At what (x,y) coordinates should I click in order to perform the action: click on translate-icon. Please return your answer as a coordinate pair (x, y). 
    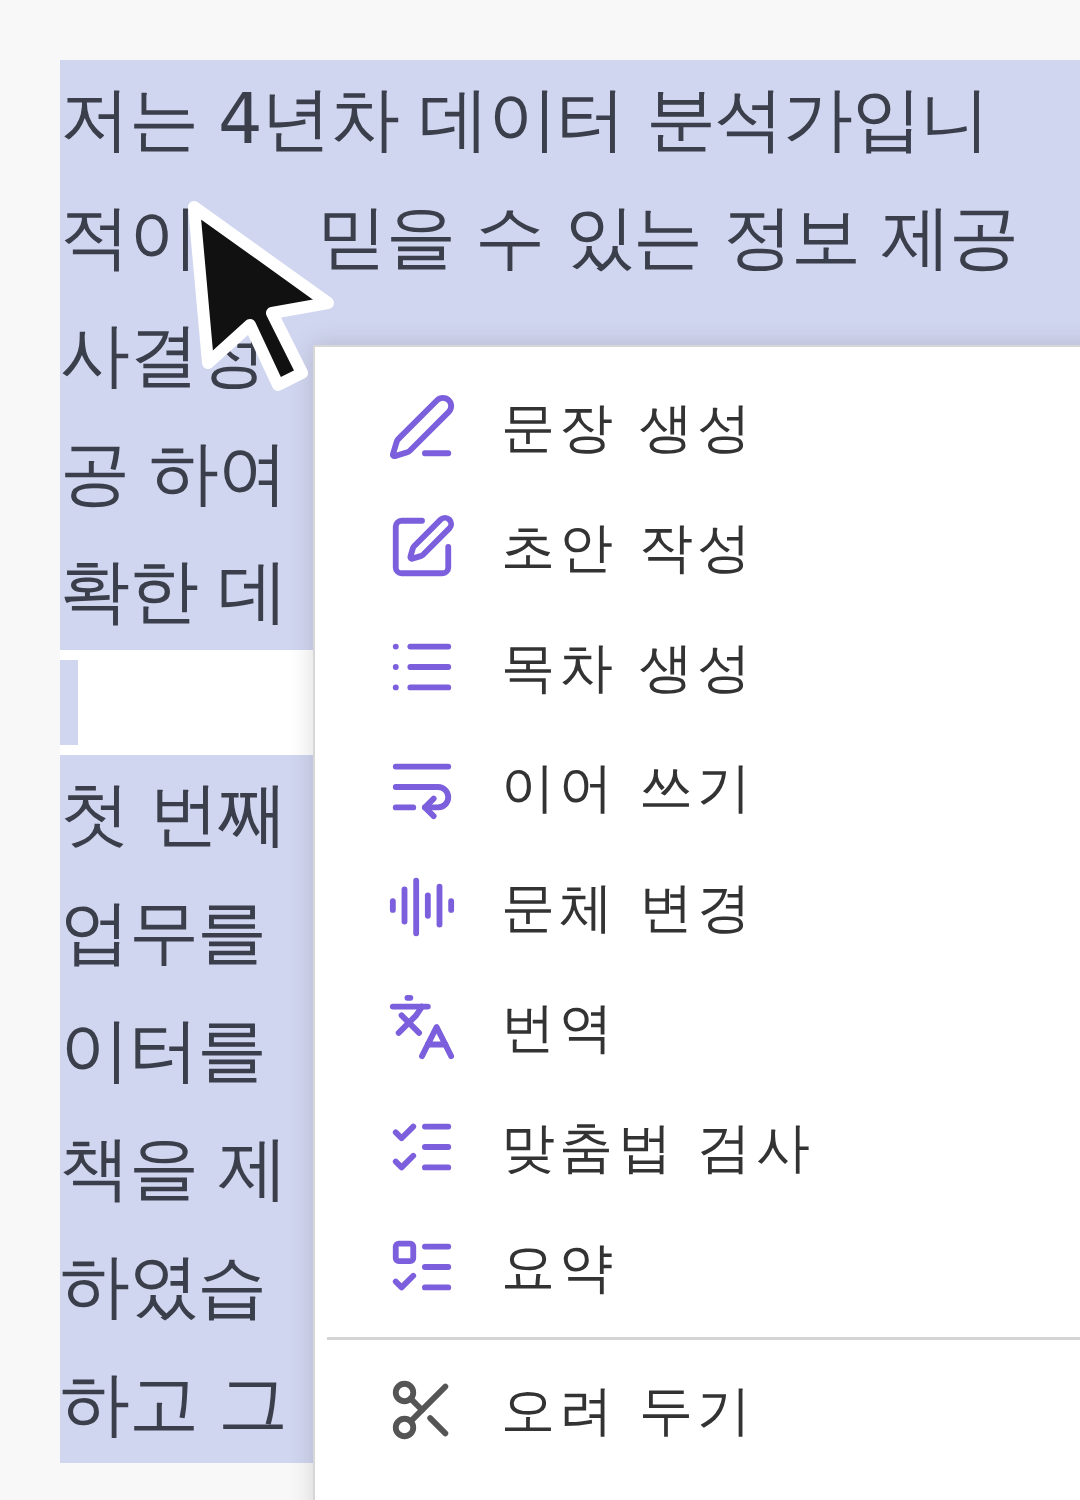
    Looking at the image, I should click on (422, 1027).